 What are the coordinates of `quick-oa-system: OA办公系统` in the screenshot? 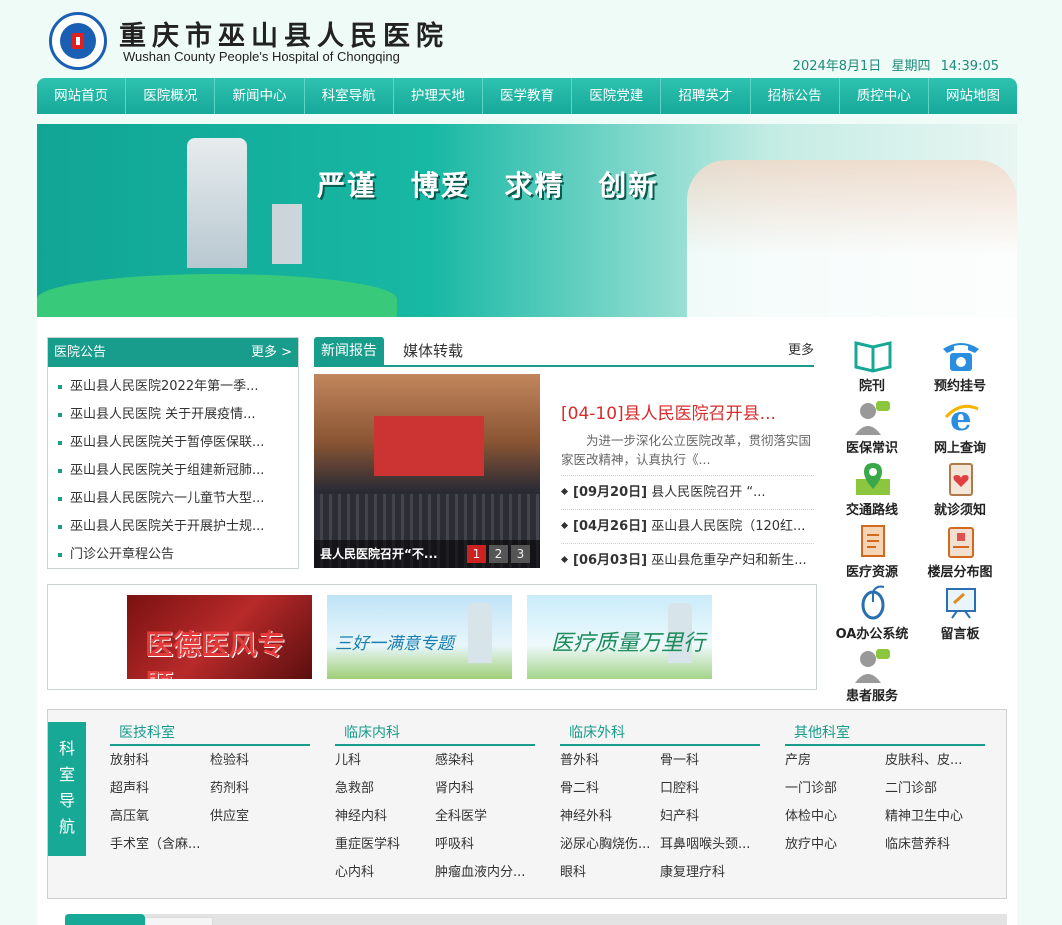 It's located at (872, 616).